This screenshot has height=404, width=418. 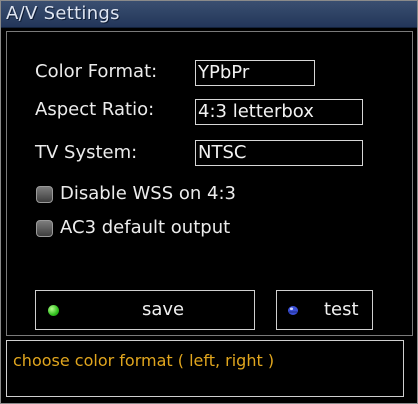 I want to click on aspect-ratio-field: 4:3 letterbox, so click(x=279, y=112).